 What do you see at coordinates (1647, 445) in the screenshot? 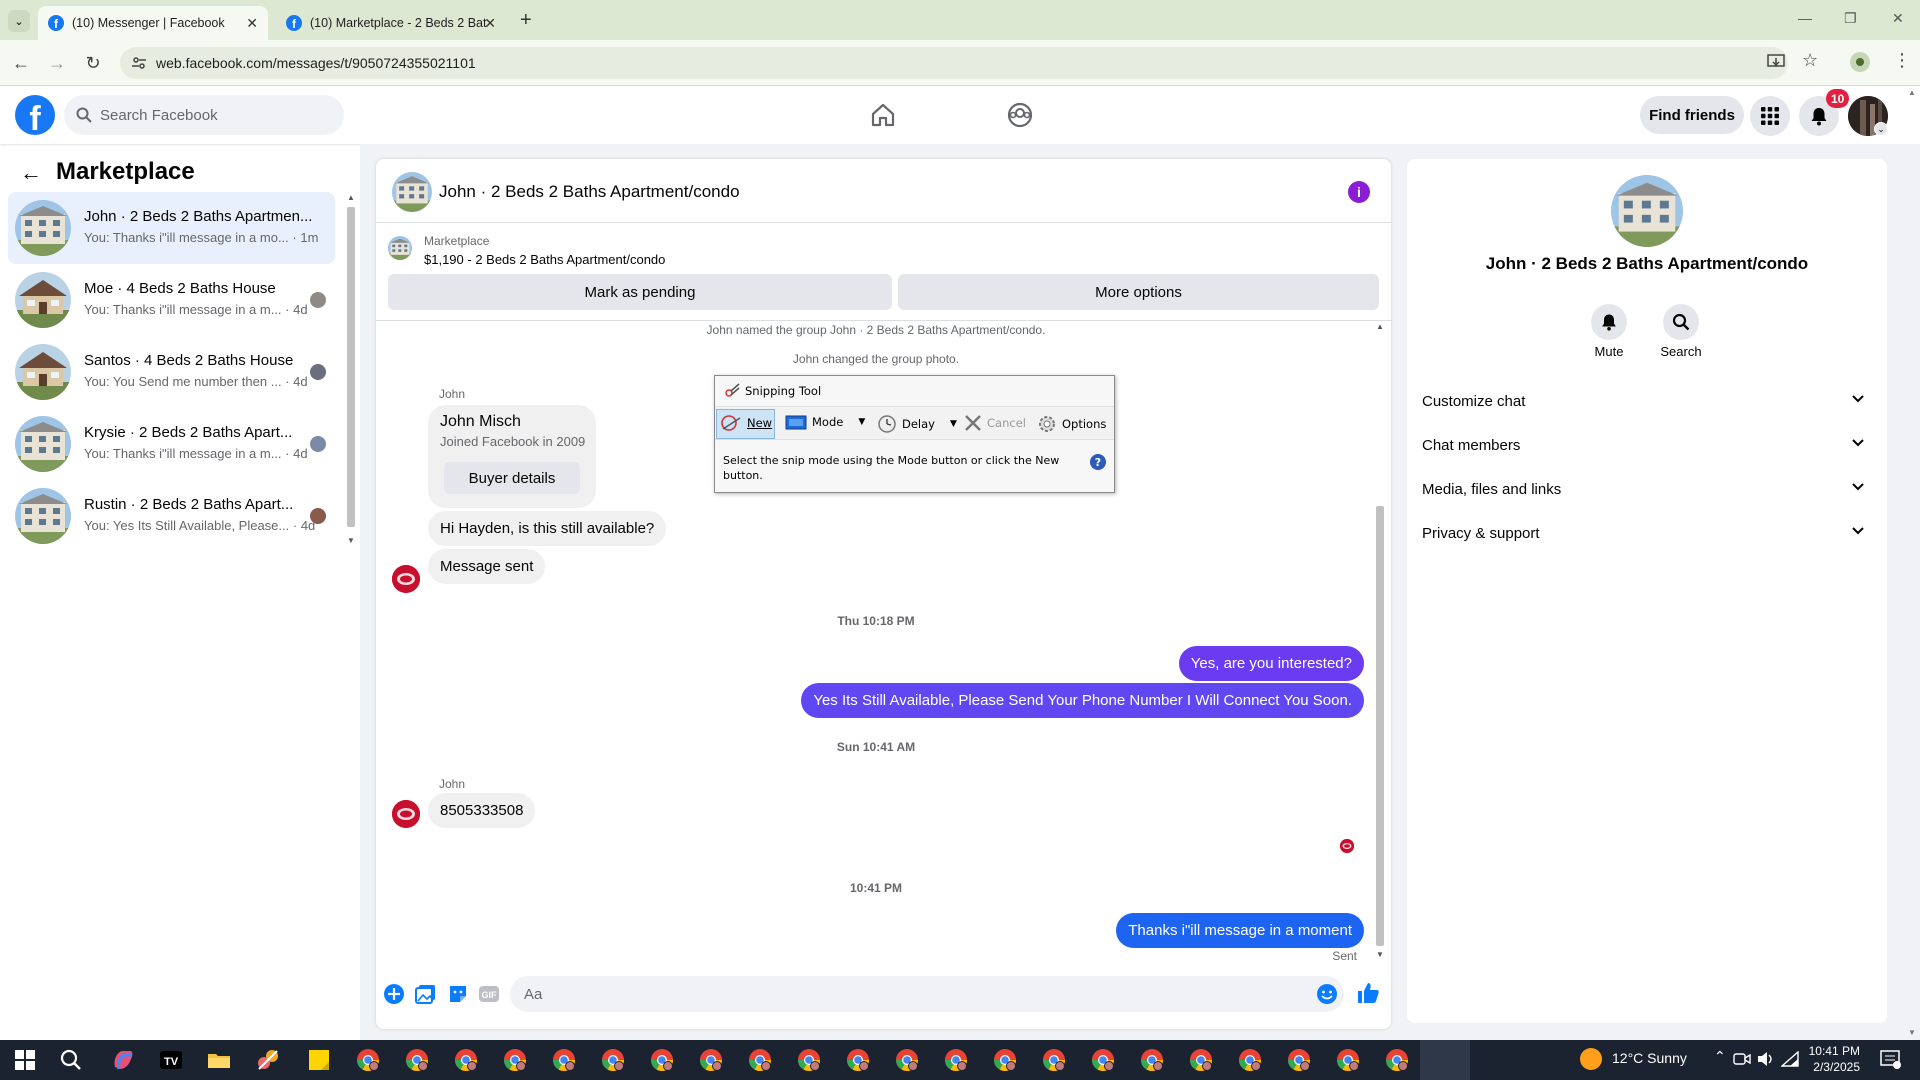
I see `chat-members-section: Chat members` at bounding box center [1647, 445].